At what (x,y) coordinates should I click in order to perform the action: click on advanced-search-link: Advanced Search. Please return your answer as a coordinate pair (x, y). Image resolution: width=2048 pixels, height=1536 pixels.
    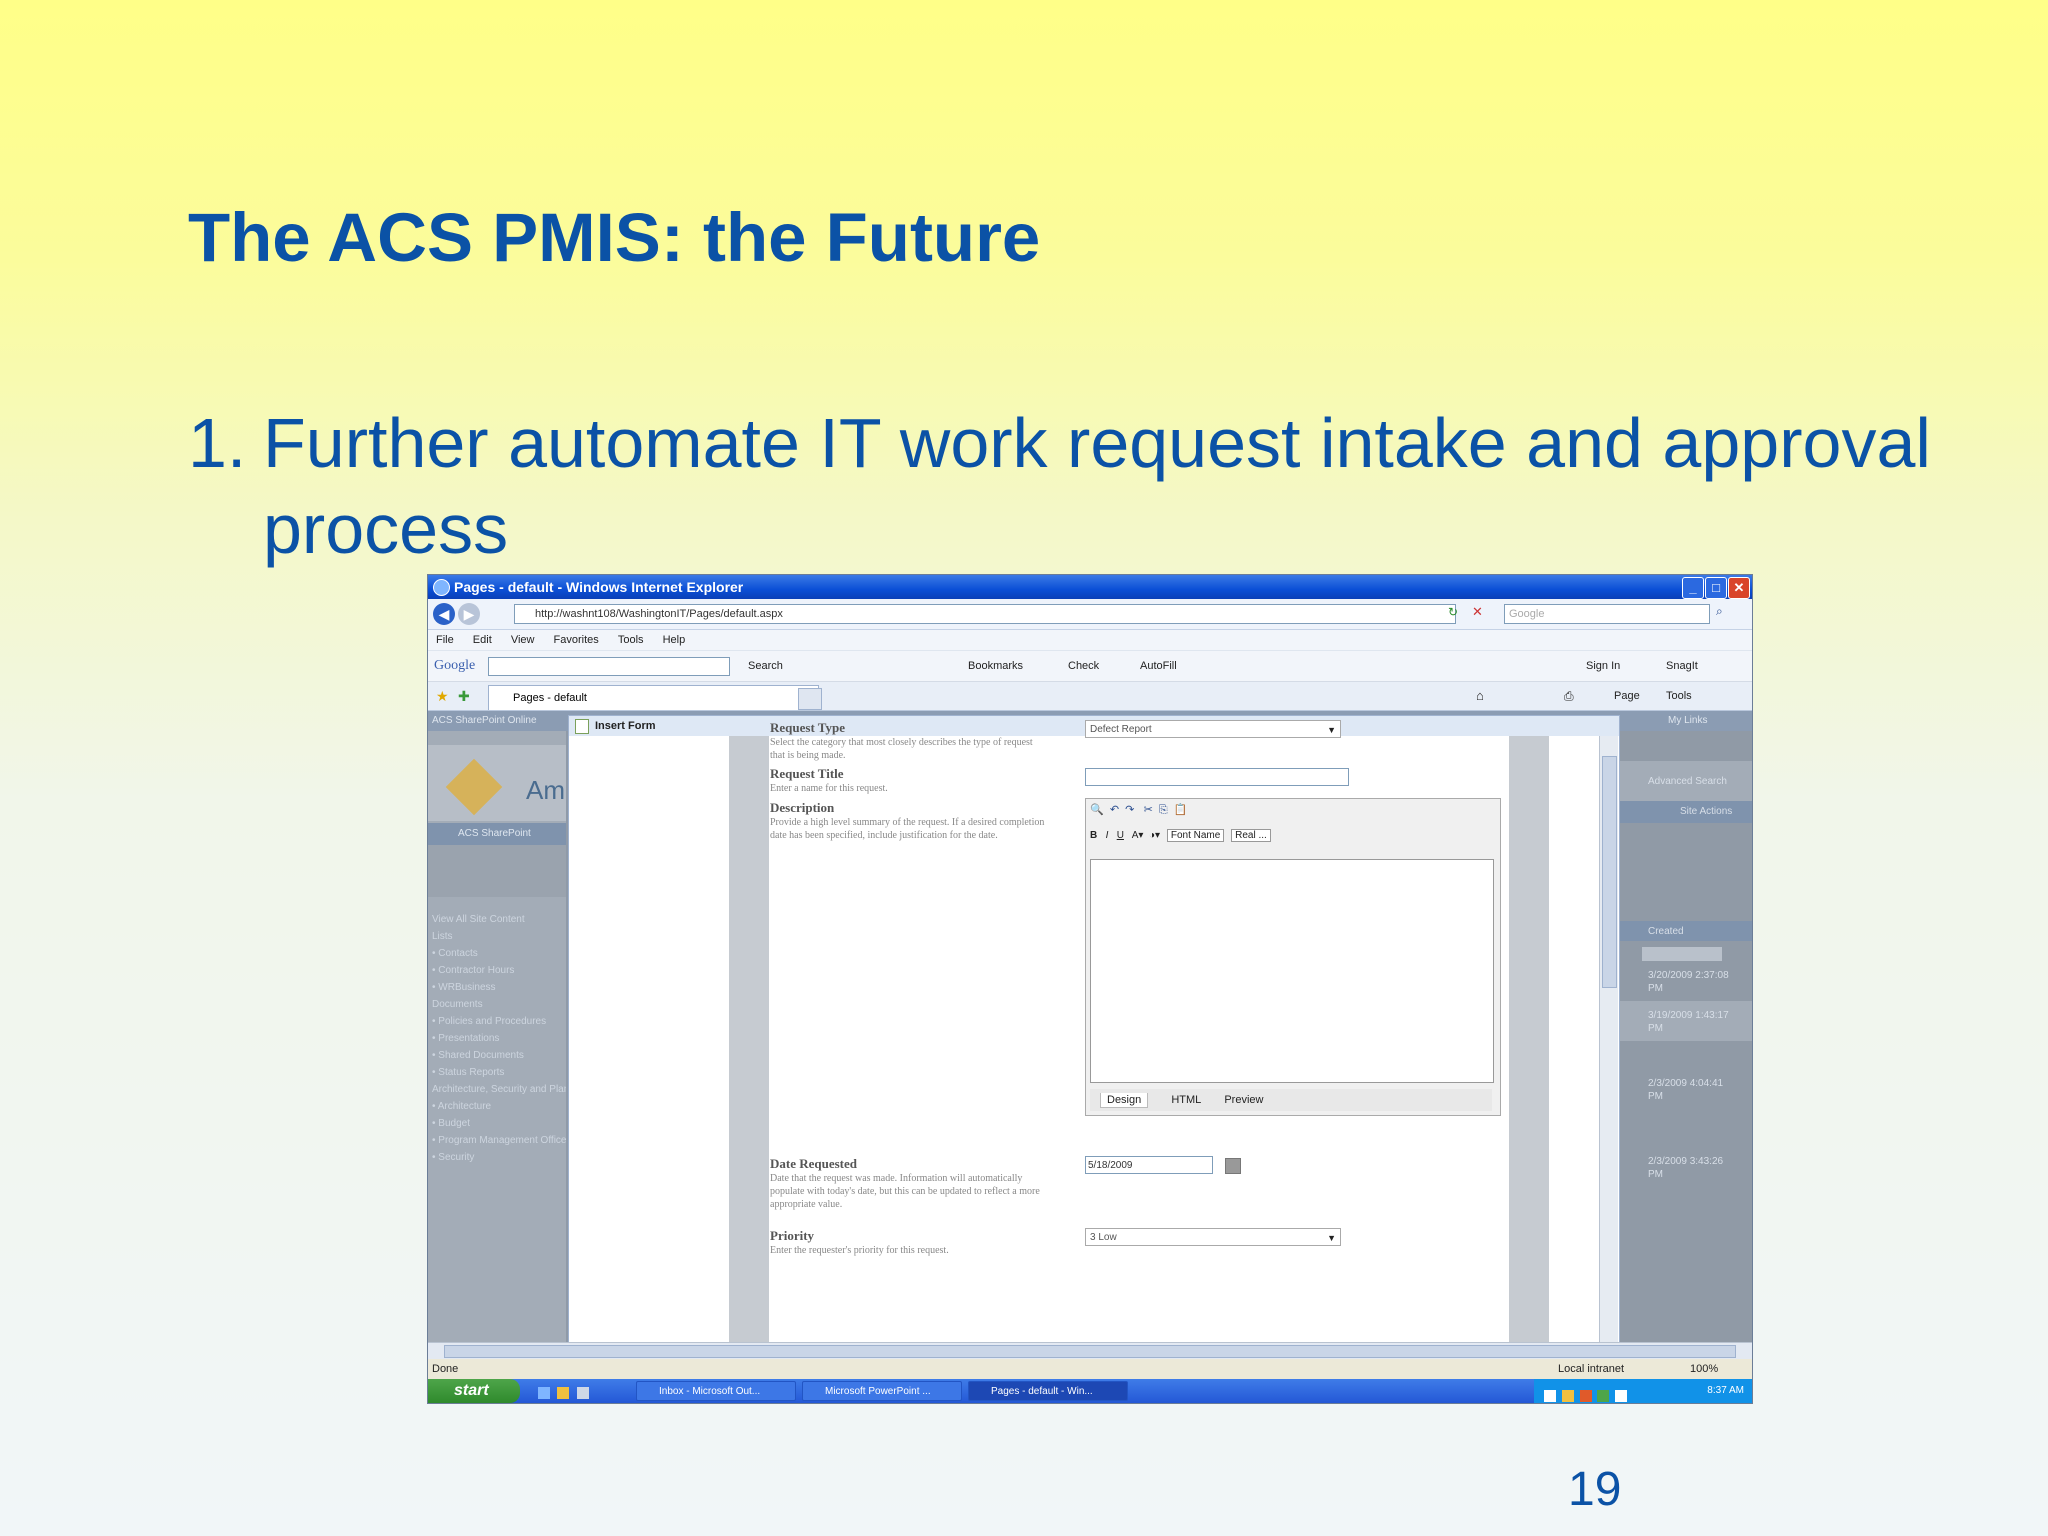
    Looking at the image, I should click on (1687, 781).